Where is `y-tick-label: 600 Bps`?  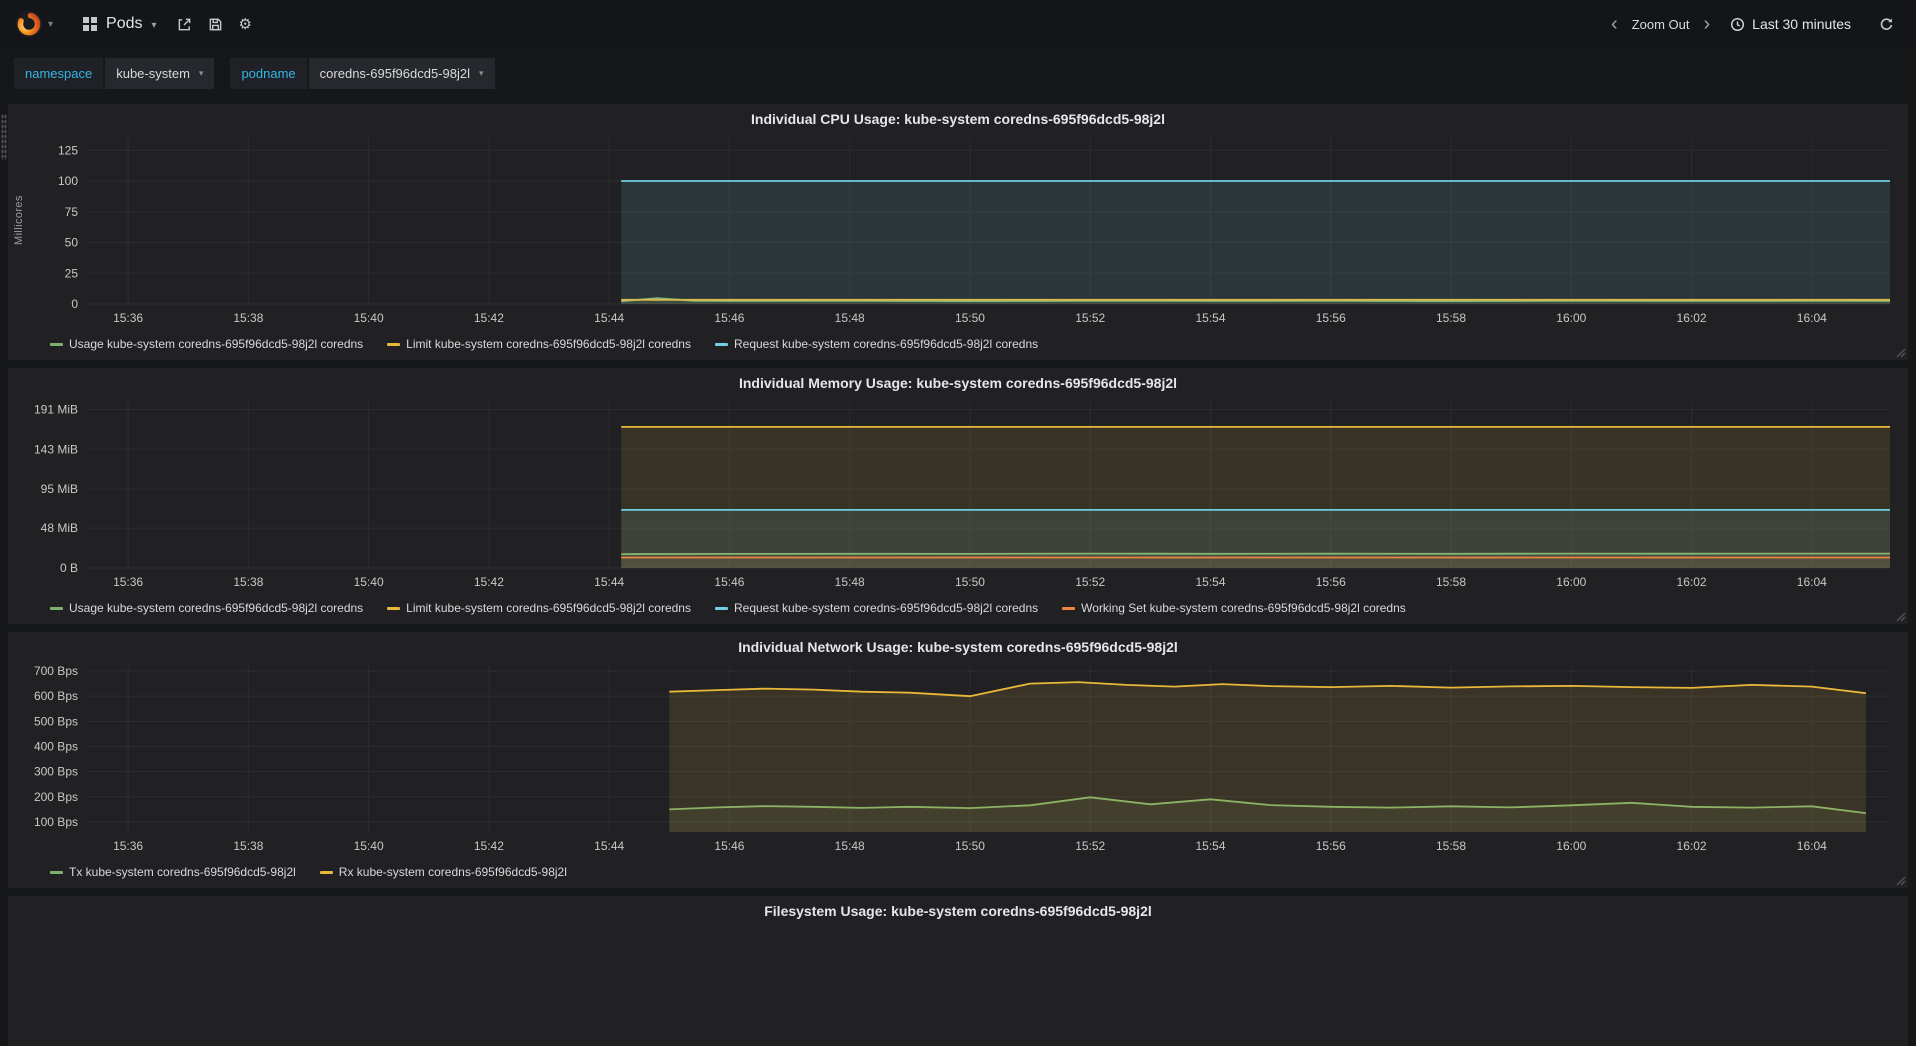
y-tick-label: 600 Bps is located at coordinates (56, 696).